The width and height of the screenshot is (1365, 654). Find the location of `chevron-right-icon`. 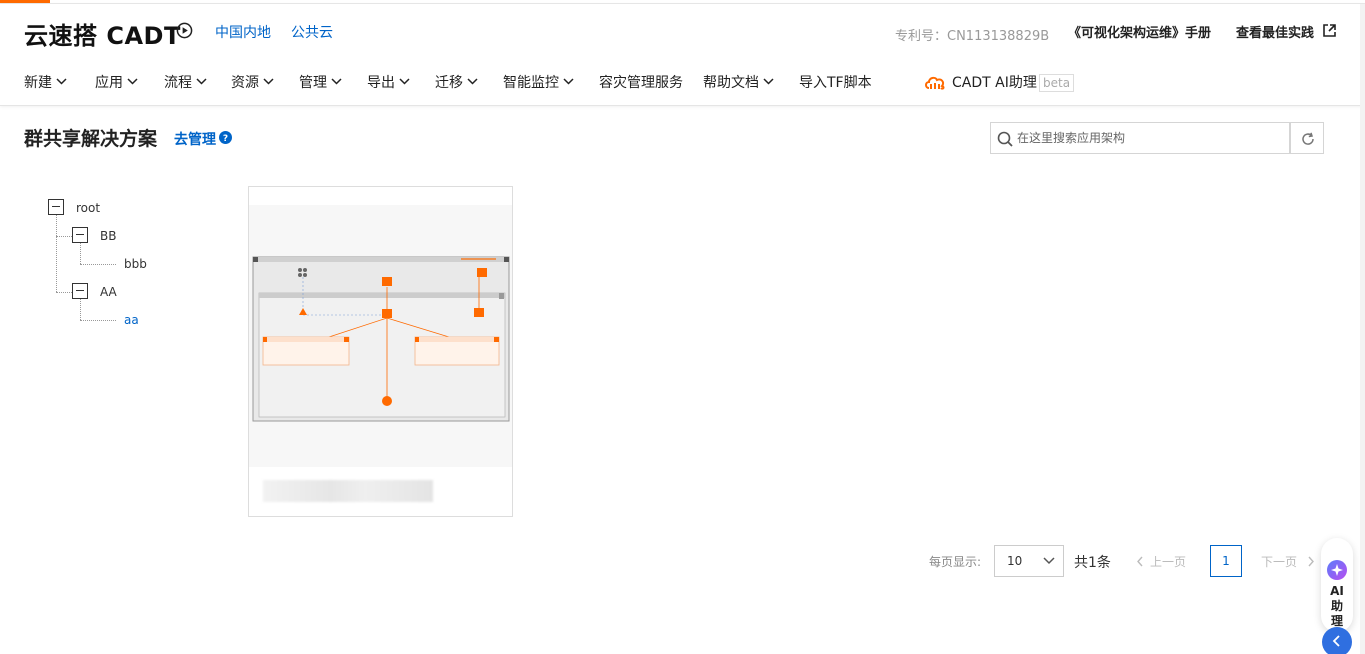

chevron-right-icon is located at coordinates (1311, 561).